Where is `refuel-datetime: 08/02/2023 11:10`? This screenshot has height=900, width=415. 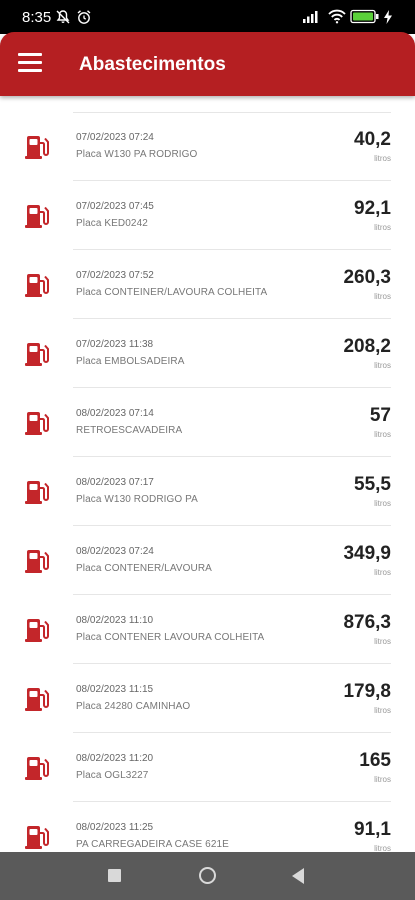 refuel-datetime: 08/02/2023 11:10 is located at coordinates (115, 620).